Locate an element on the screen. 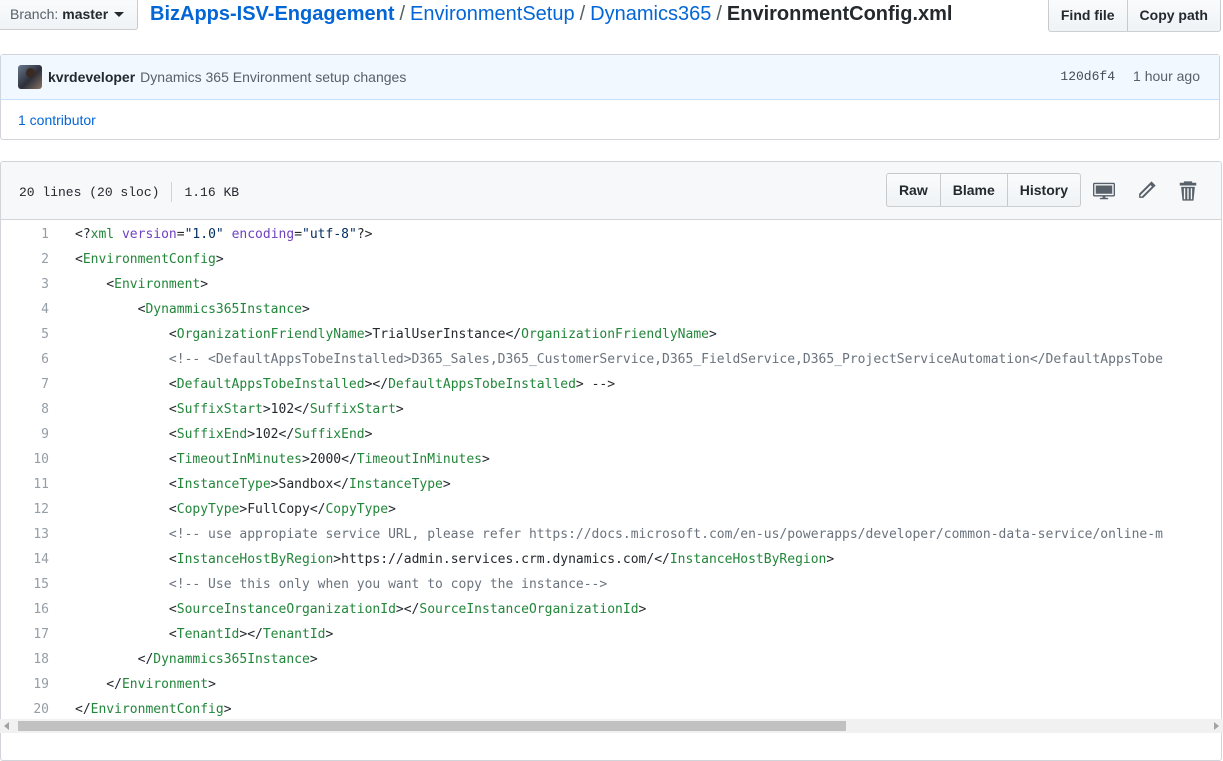 The height and width of the screenshot is (761, 1223). line-code: <Environment> is located at coordinates (142, 284).